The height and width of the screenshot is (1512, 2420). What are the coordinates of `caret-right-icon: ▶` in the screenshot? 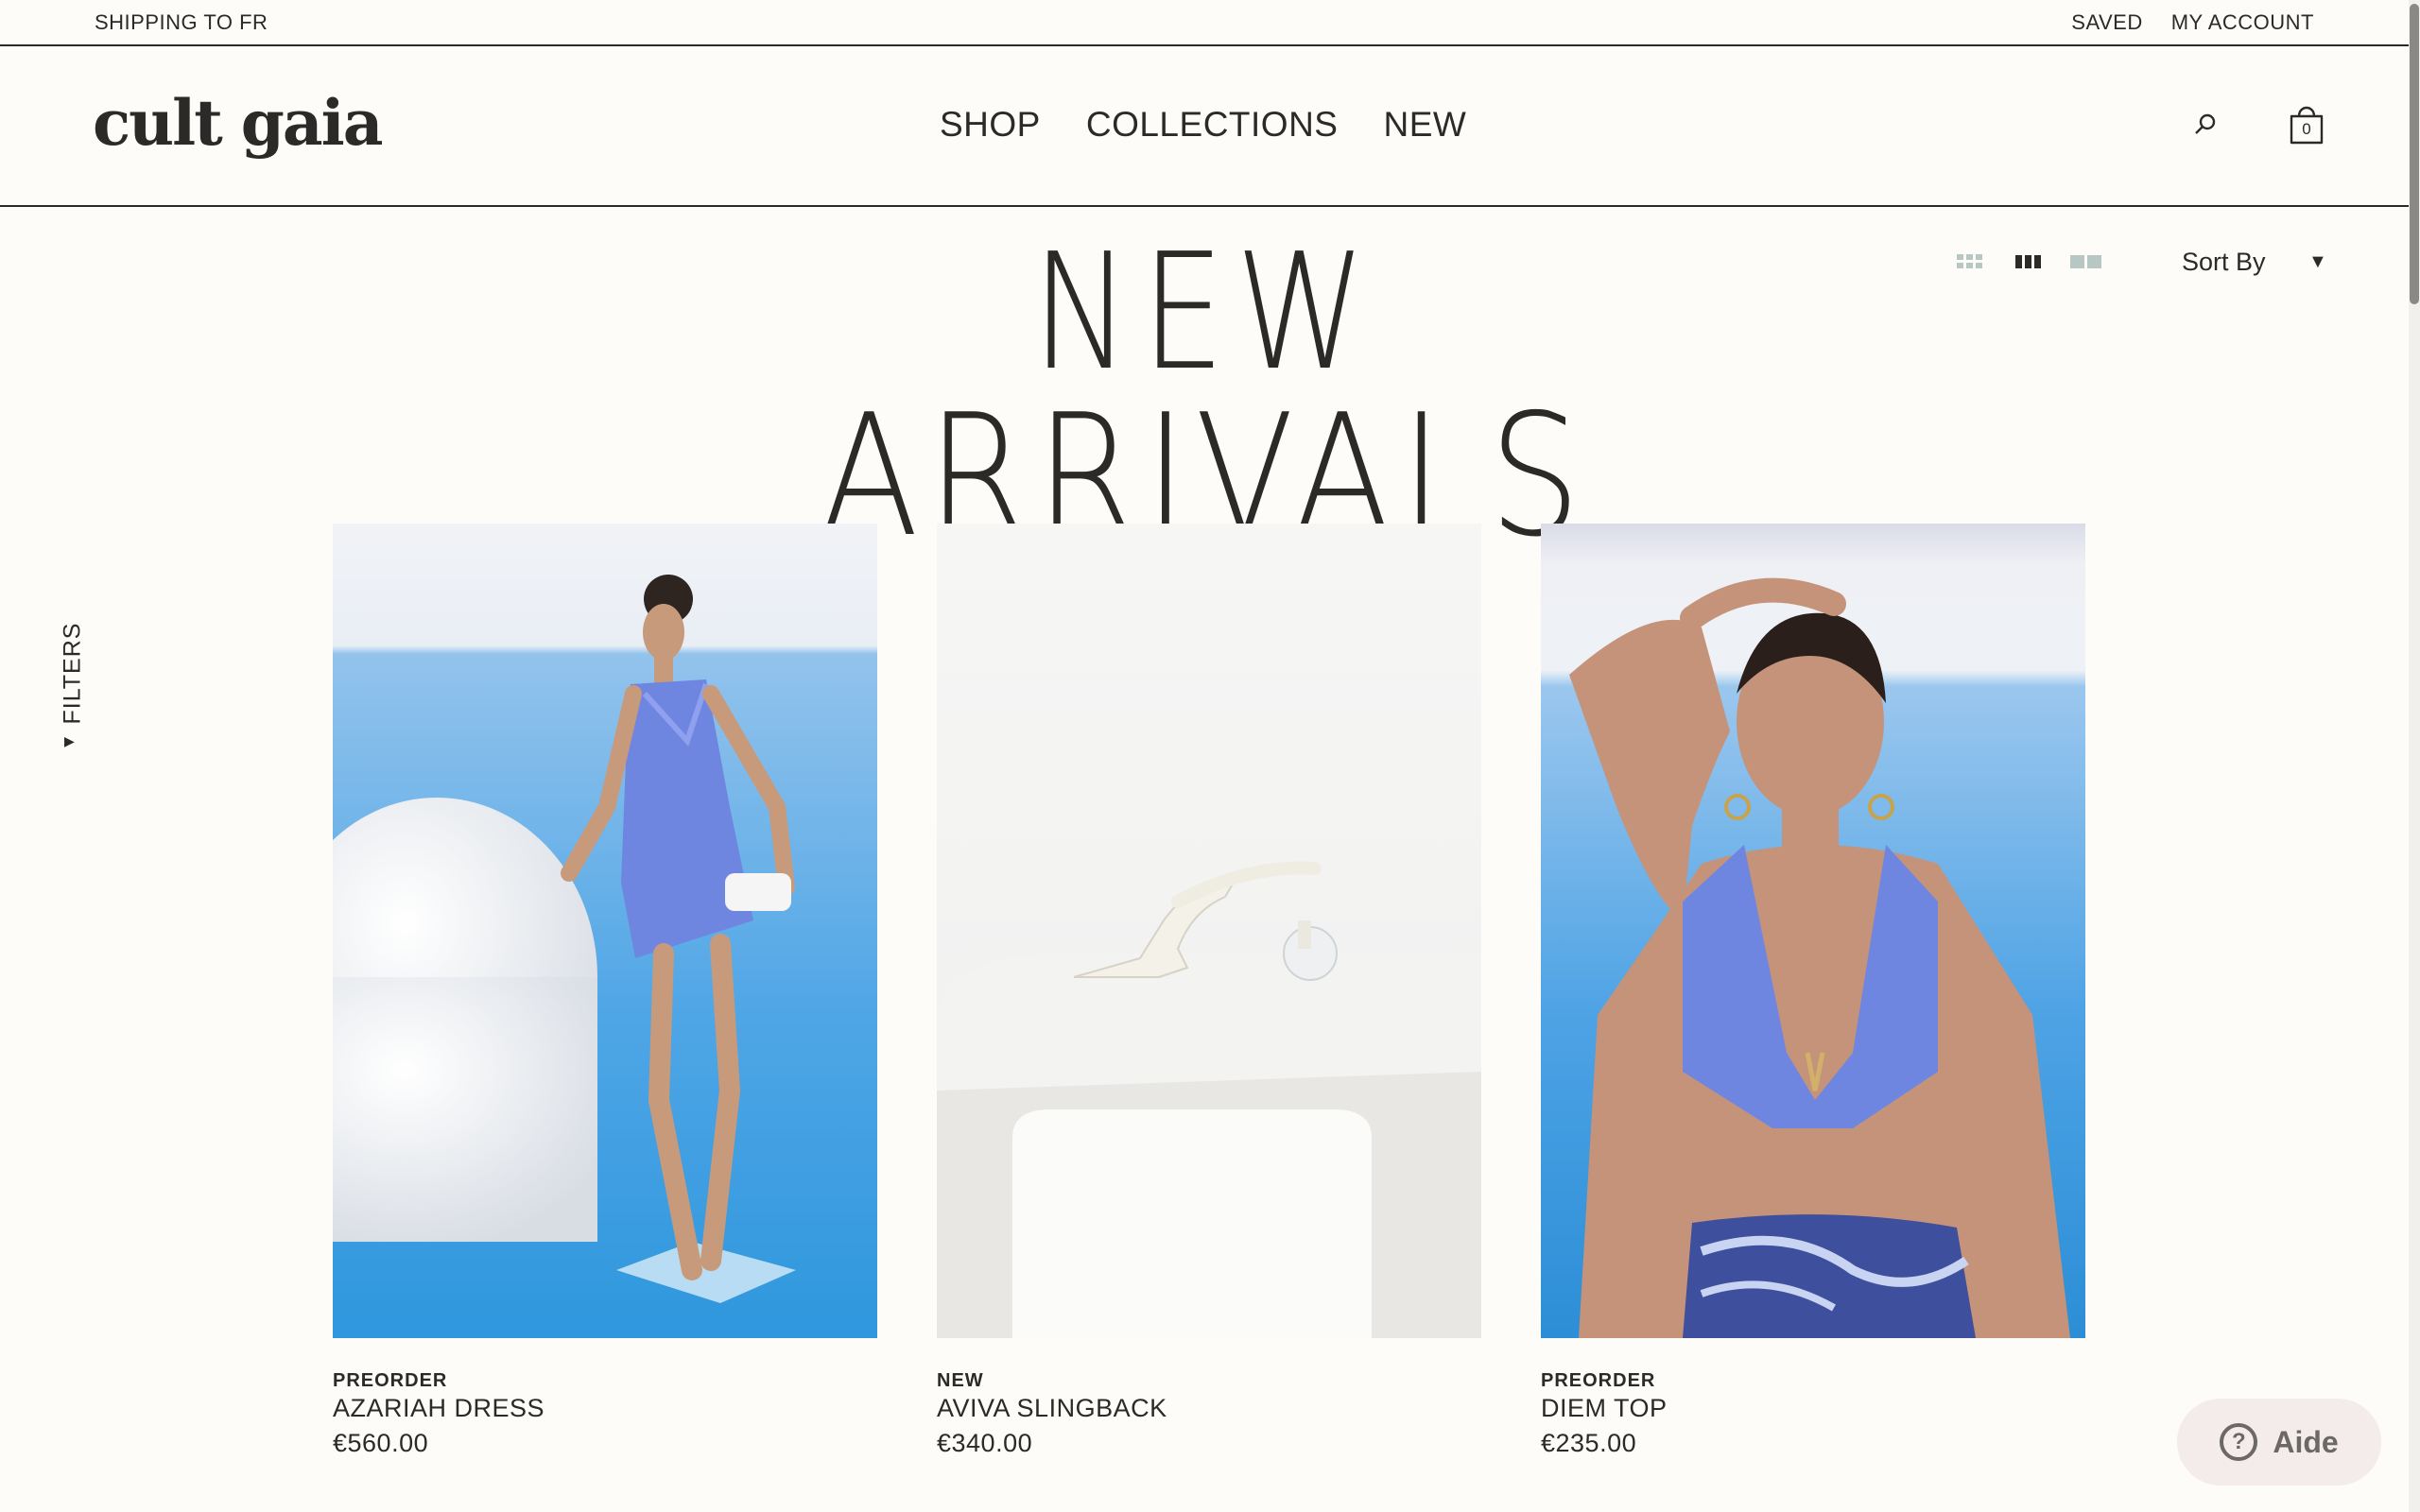 It's located at (69, 740).